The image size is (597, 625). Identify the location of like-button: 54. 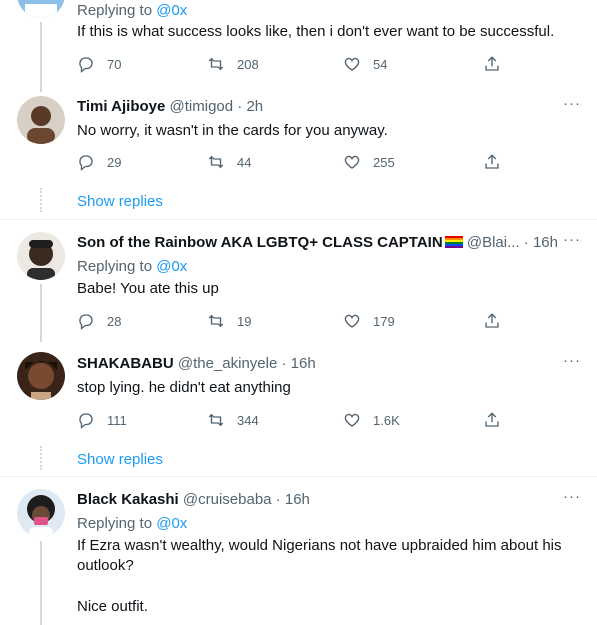
(365, 64).